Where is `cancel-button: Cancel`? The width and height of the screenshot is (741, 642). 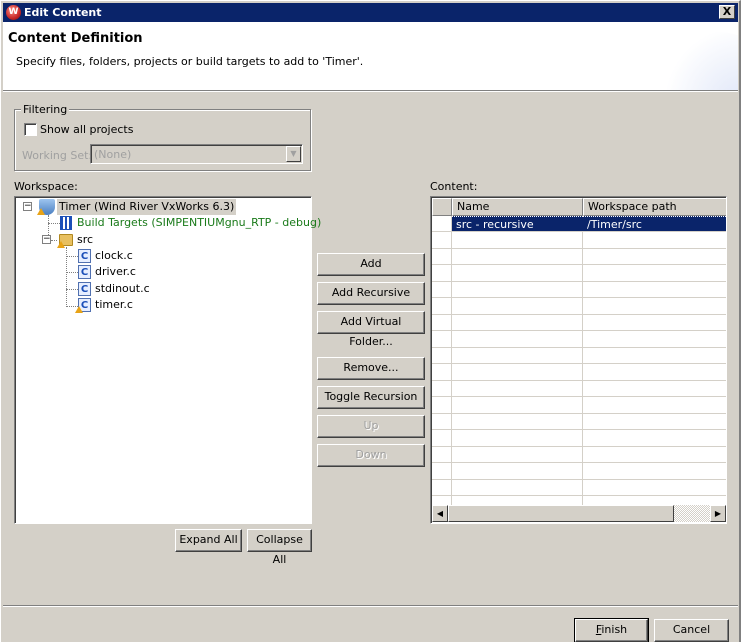
cancel-button: Cancel is located at coordinates (691, 630).